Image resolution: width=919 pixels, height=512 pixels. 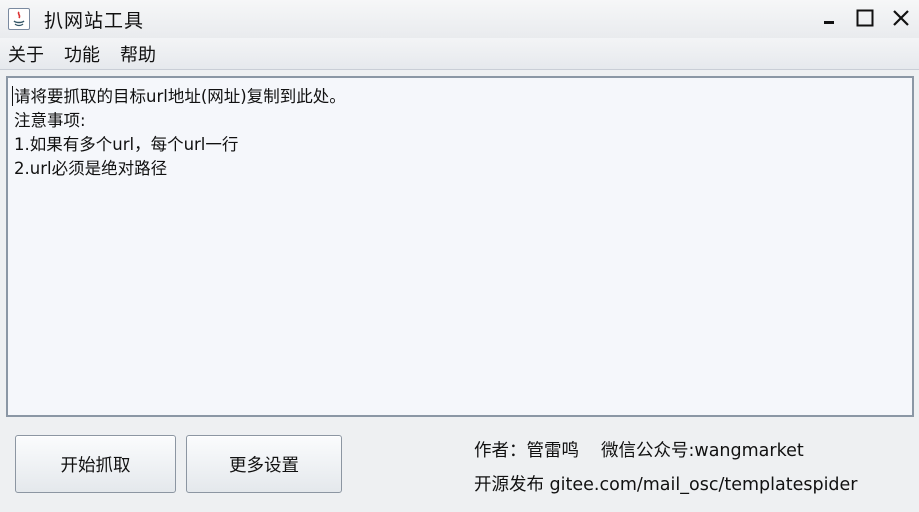 I want to click on title-bar: 扒网站工具, so click(x=459, y=19).